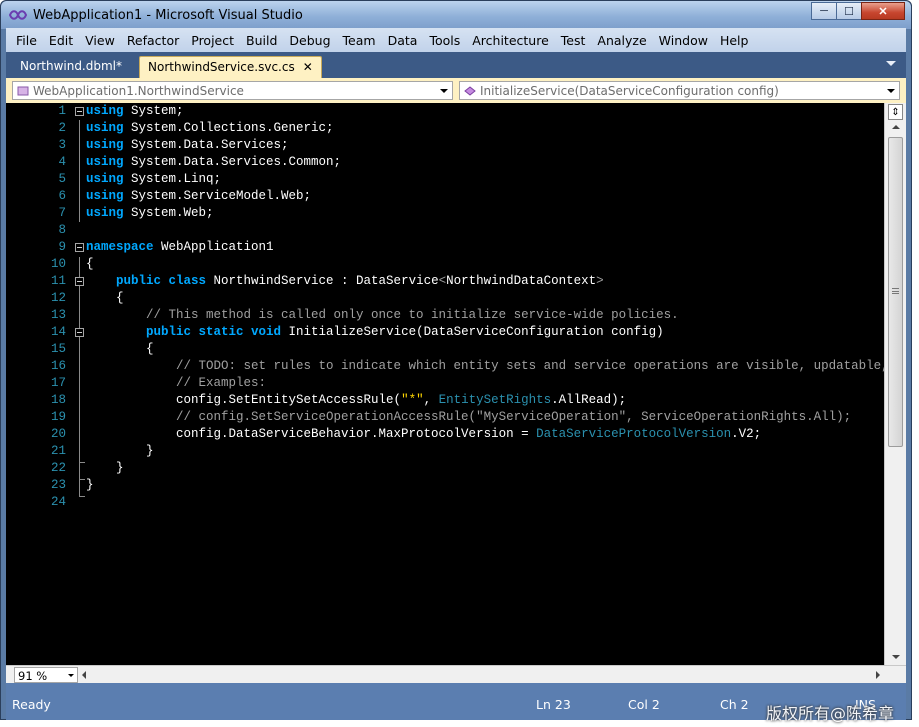  I want to click on caption-buttons: ─ ☐ ✕, so click(858, 11).